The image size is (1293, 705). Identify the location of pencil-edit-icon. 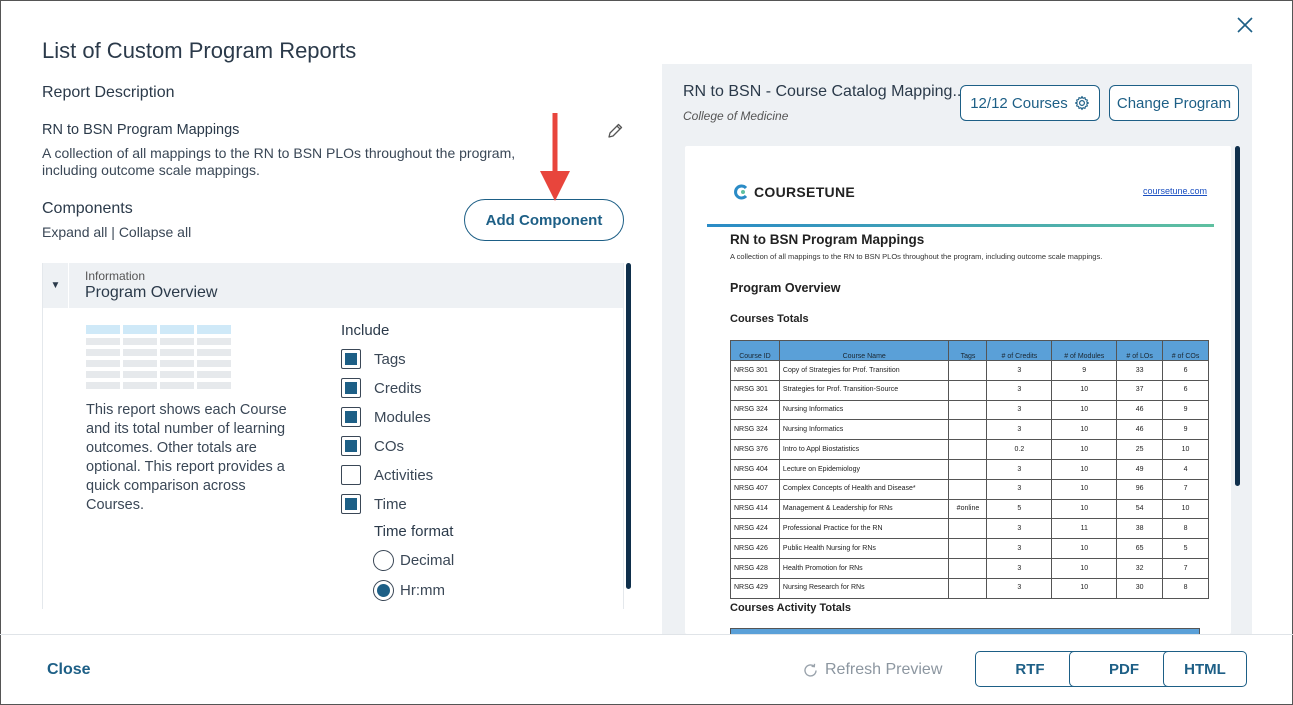
(615, 131).